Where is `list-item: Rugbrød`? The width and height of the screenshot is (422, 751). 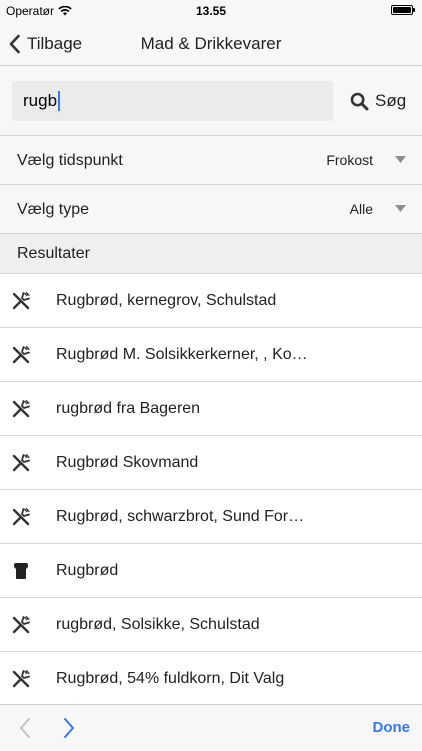 list-item: Rugbrød is located at coordinates (211, 571).